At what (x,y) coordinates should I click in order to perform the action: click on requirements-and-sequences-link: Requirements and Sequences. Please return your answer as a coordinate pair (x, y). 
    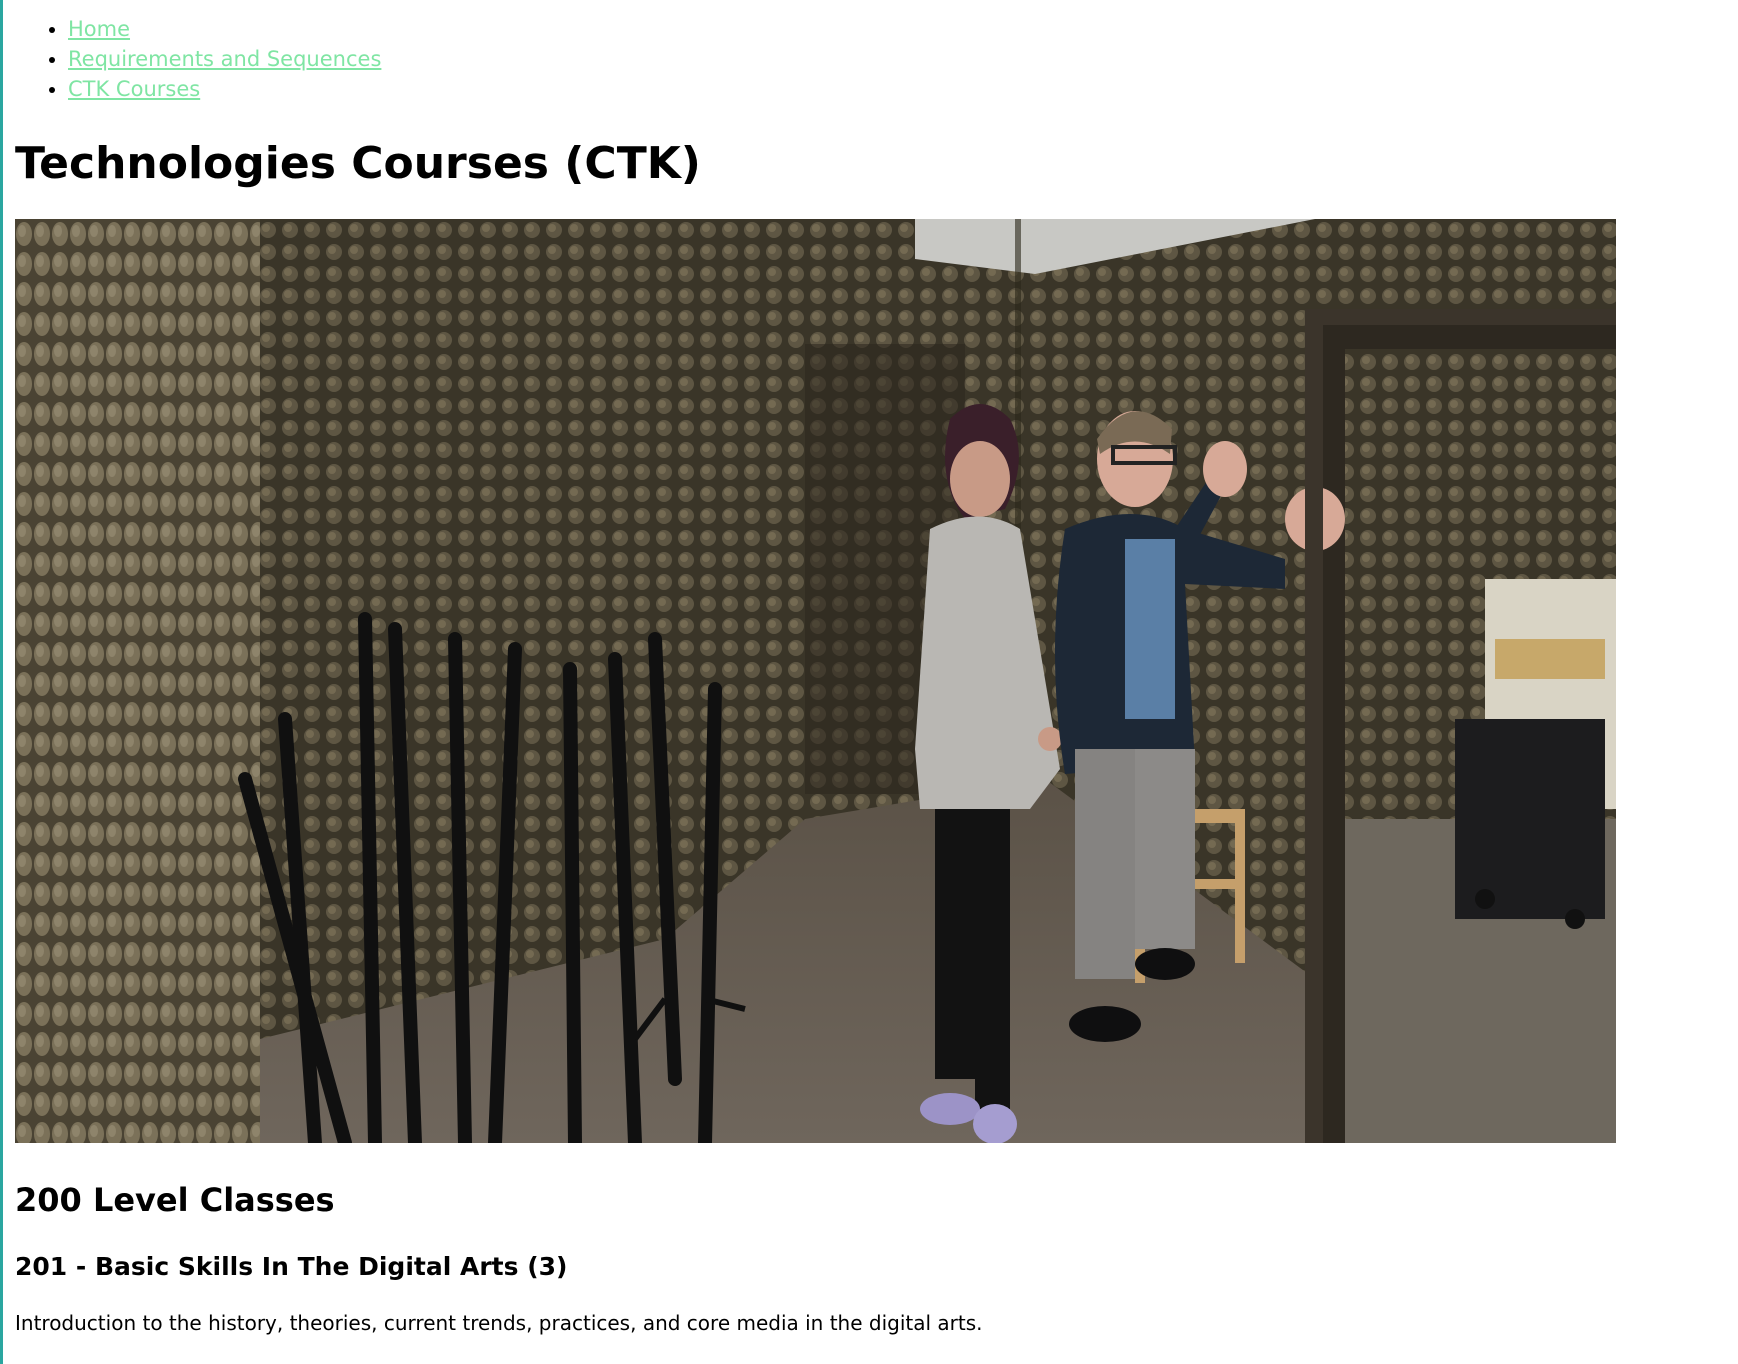
    Looking at the image, I should click on (224, 59).